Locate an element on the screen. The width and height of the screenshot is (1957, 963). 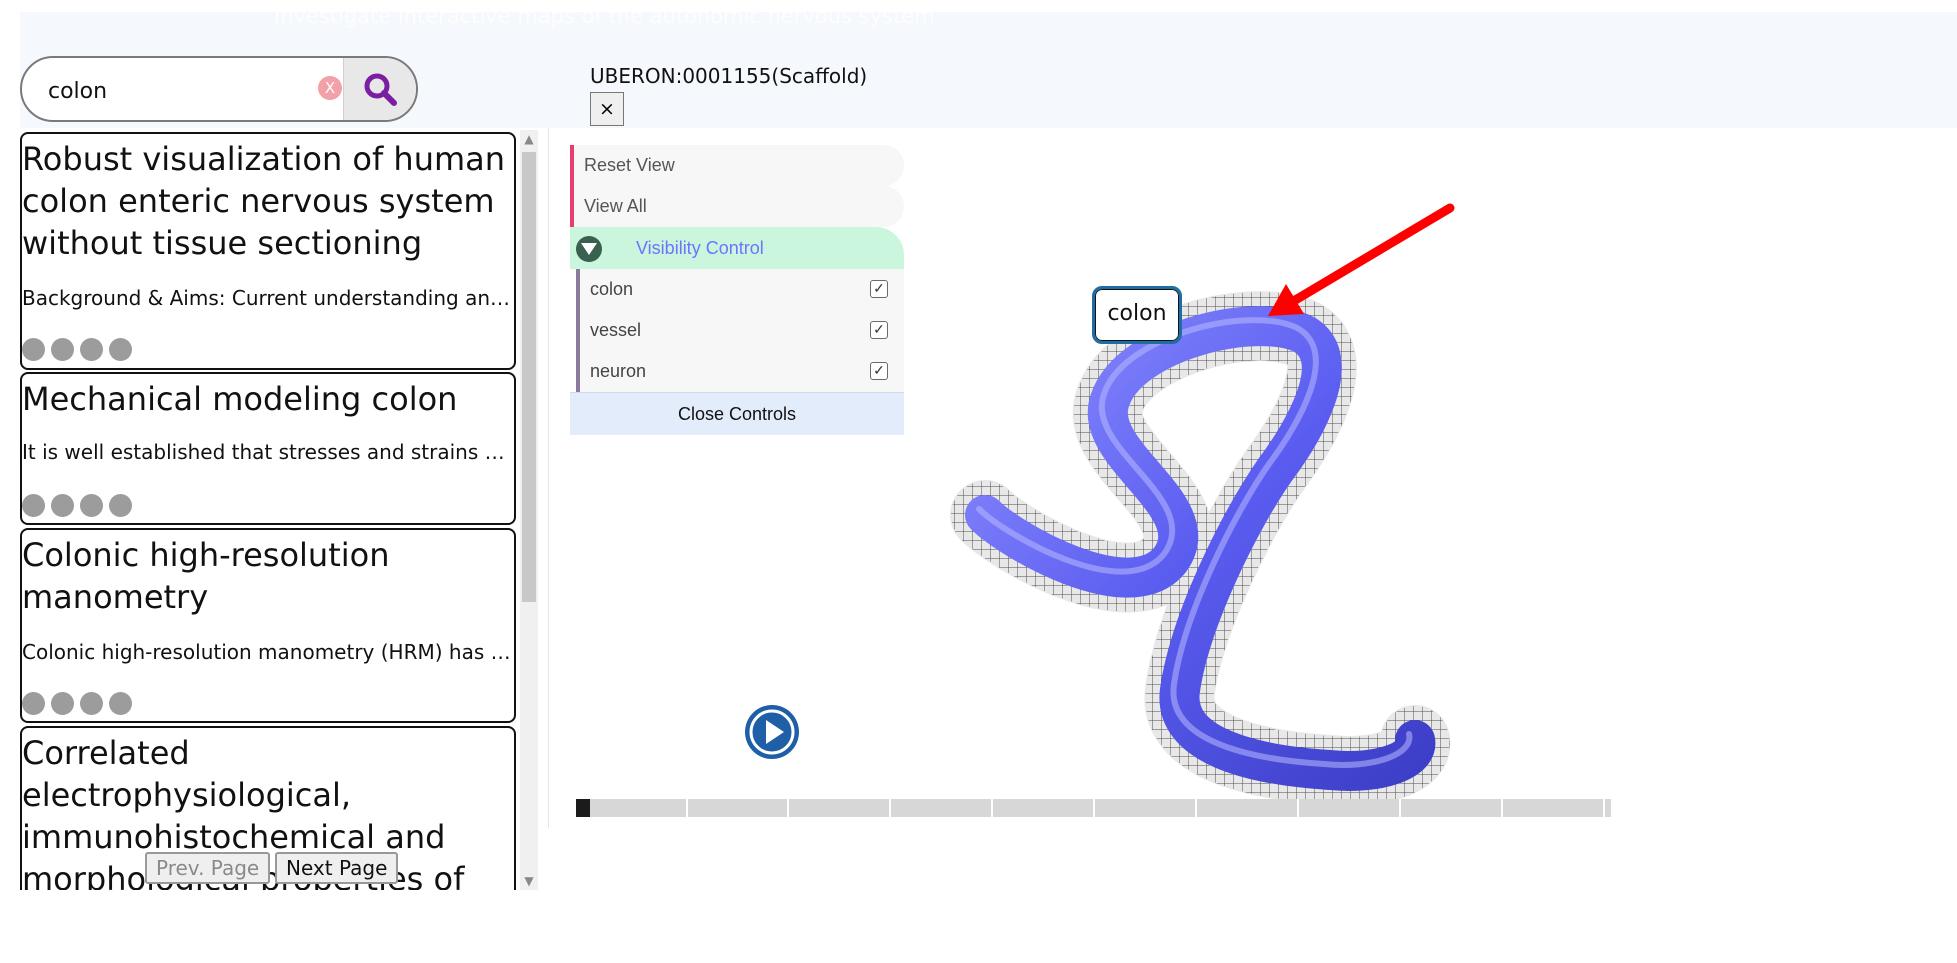
reset-view-button: Reset View is located at coordinates (737, 165).